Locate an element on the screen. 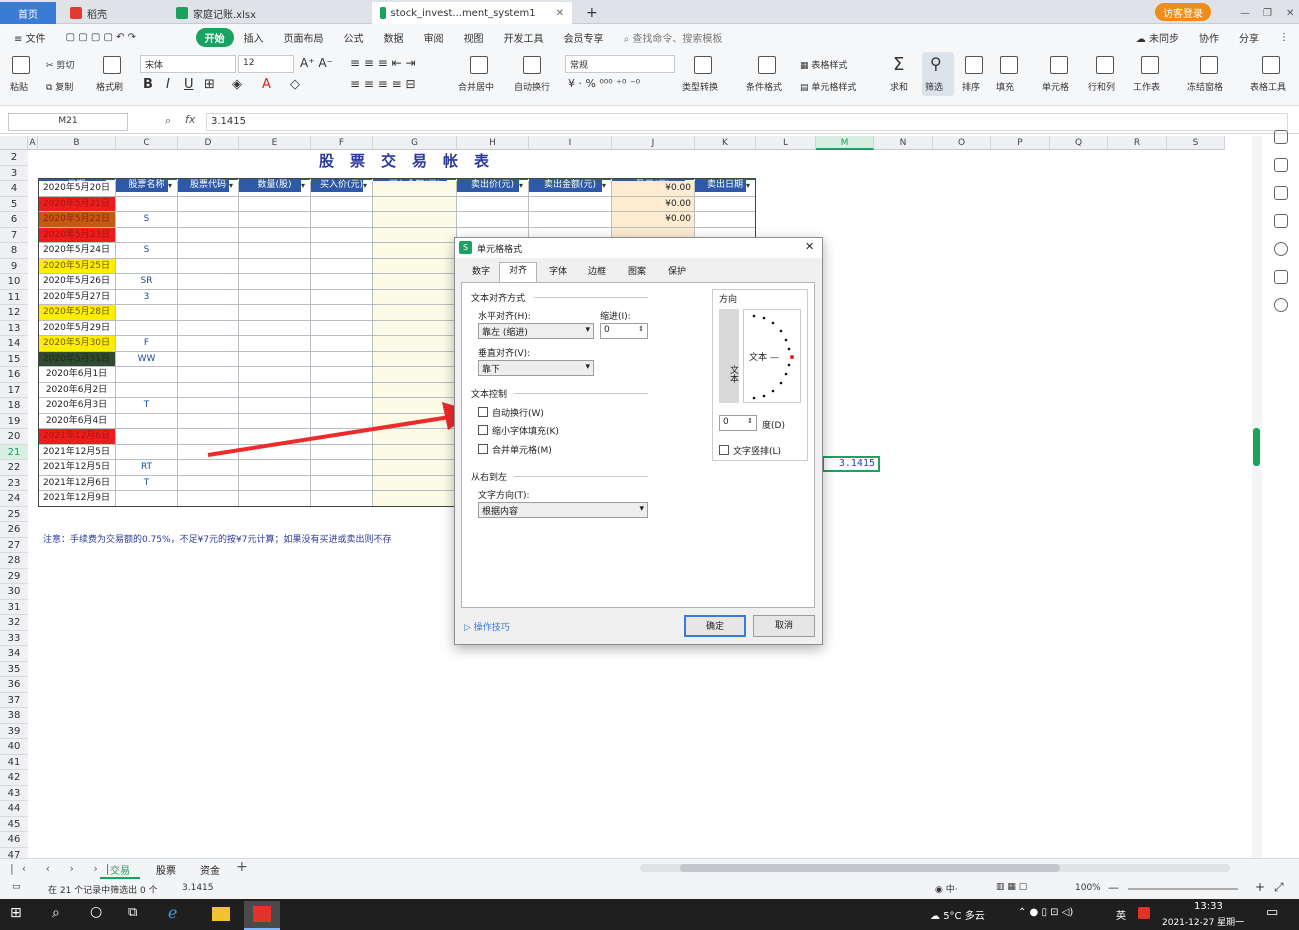 Image resolution: width=1299 pixels, height=930 pixels. row-header: 44 is located at coordinates (14, 809).